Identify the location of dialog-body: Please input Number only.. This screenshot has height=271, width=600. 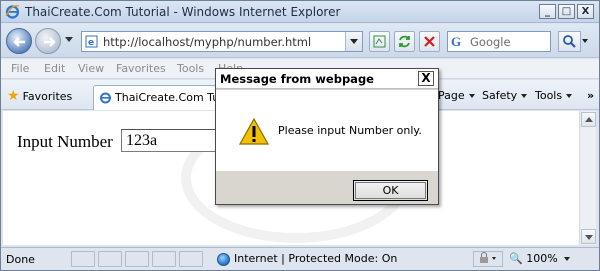
(327, 130).